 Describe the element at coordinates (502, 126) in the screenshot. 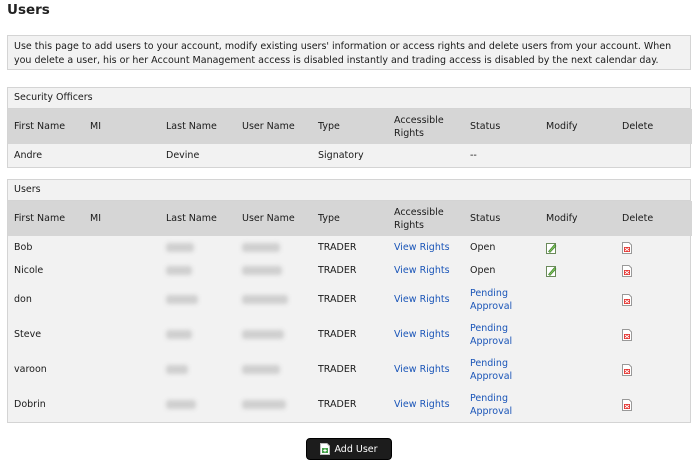

I see `column-header-status: Status` at that location.